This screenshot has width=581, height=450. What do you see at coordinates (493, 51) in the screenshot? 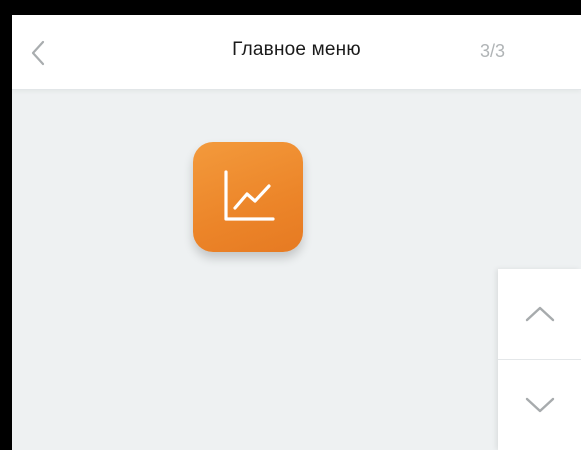
I see `page-indicator: 3/3` at bounding box center [493, 51].